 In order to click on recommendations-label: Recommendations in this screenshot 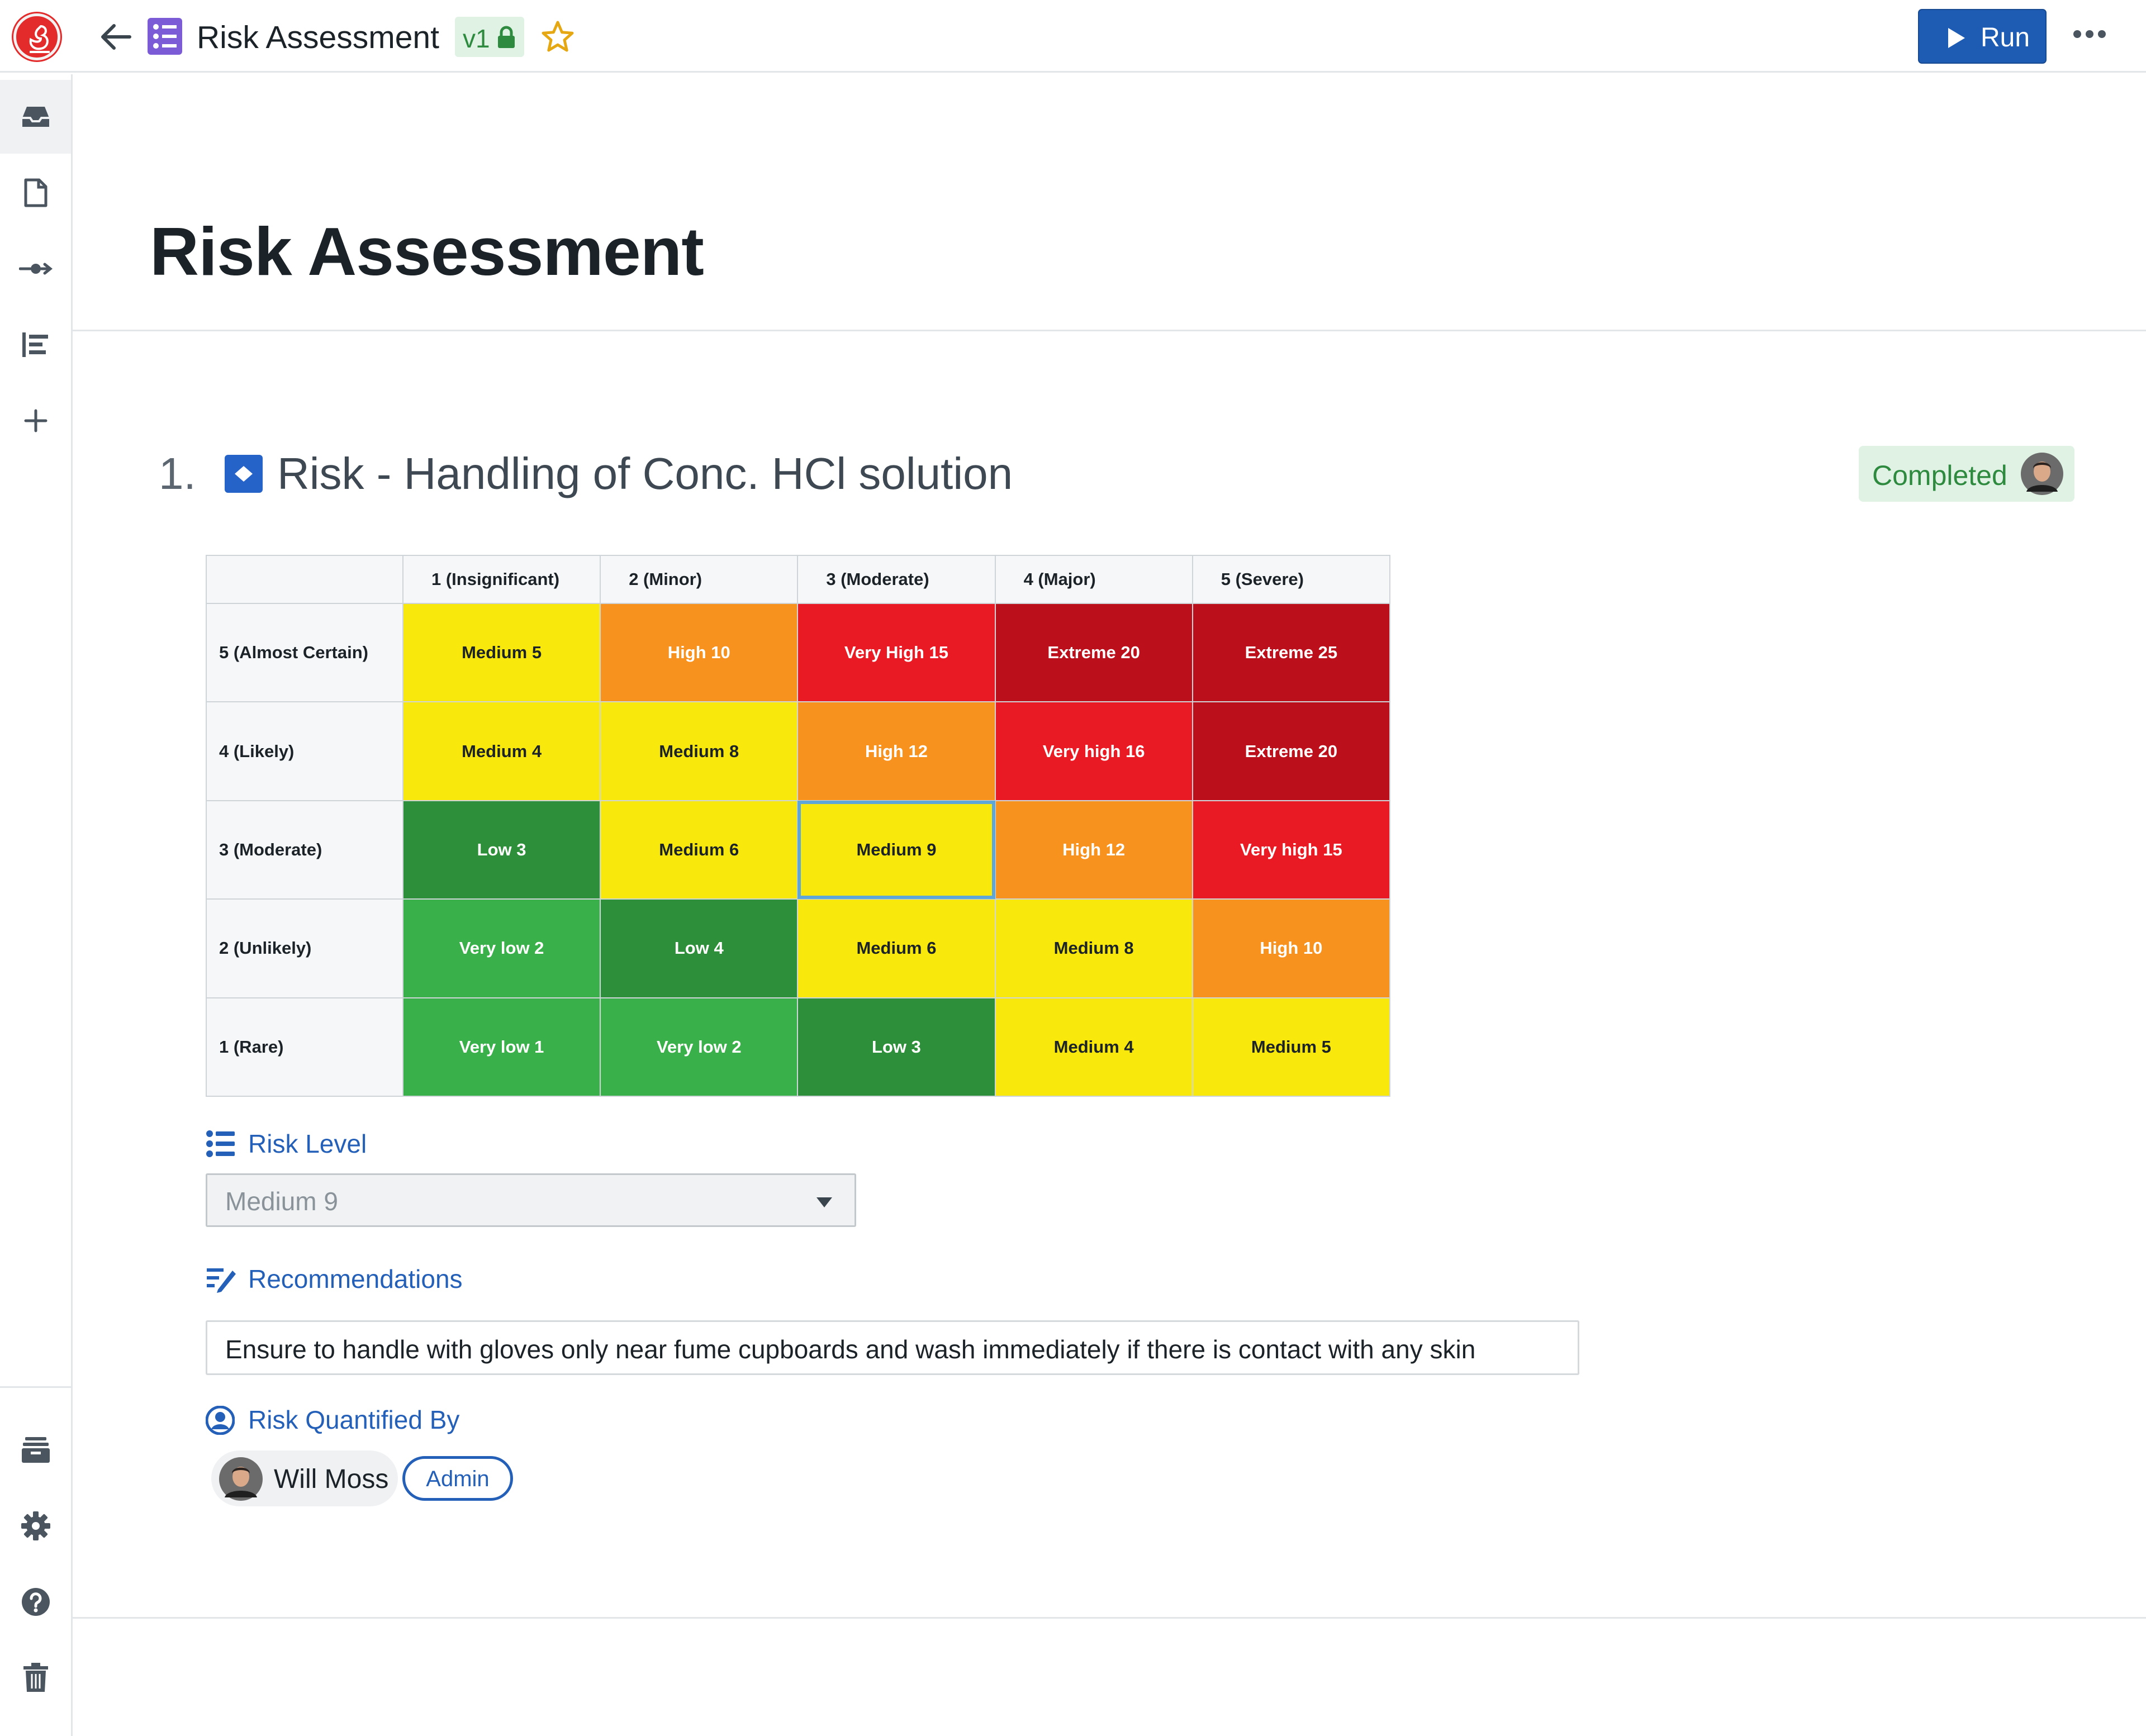, I will do `click(355, 1278)`.